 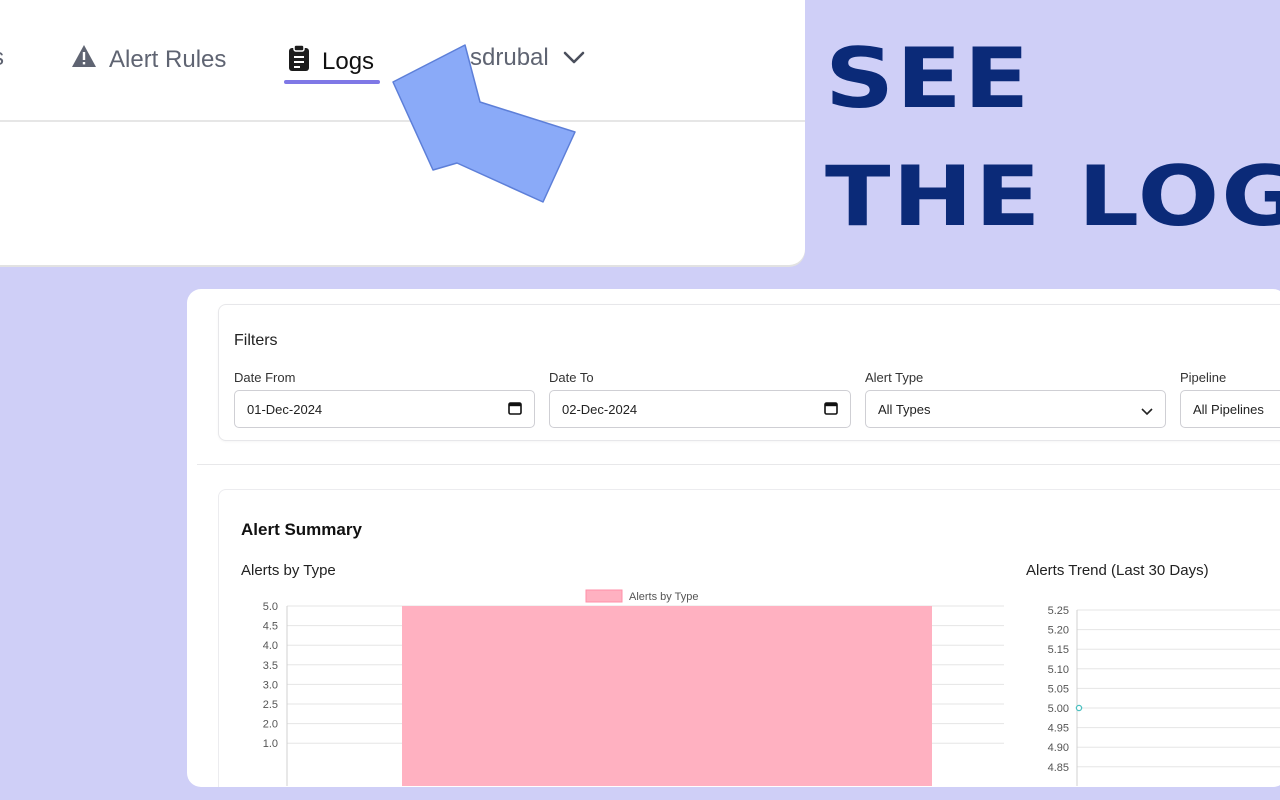 I want to click on headline-line-2: THE LOG, so click(x=1052, y=196).